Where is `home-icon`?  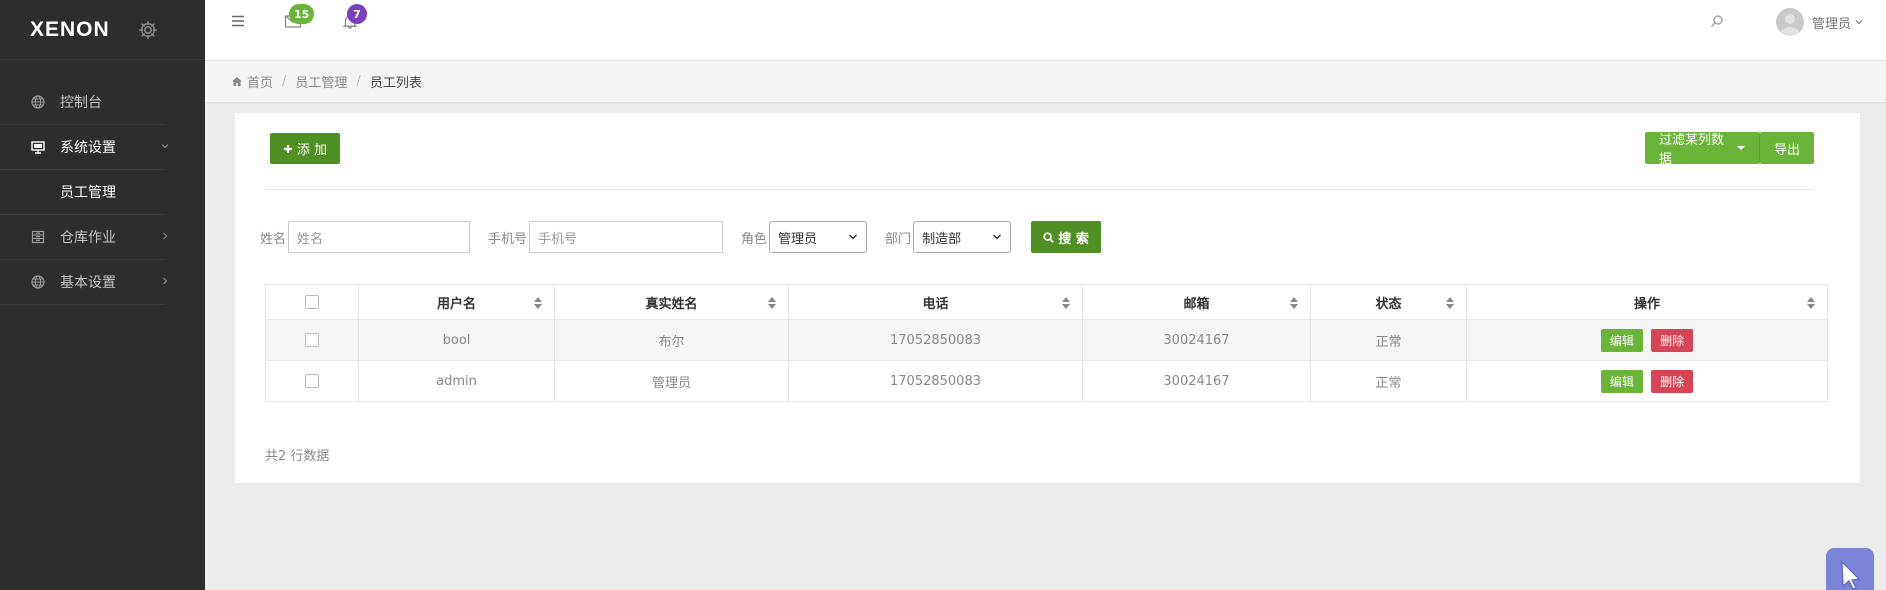
home-icon is located at coordinates (237, 81).